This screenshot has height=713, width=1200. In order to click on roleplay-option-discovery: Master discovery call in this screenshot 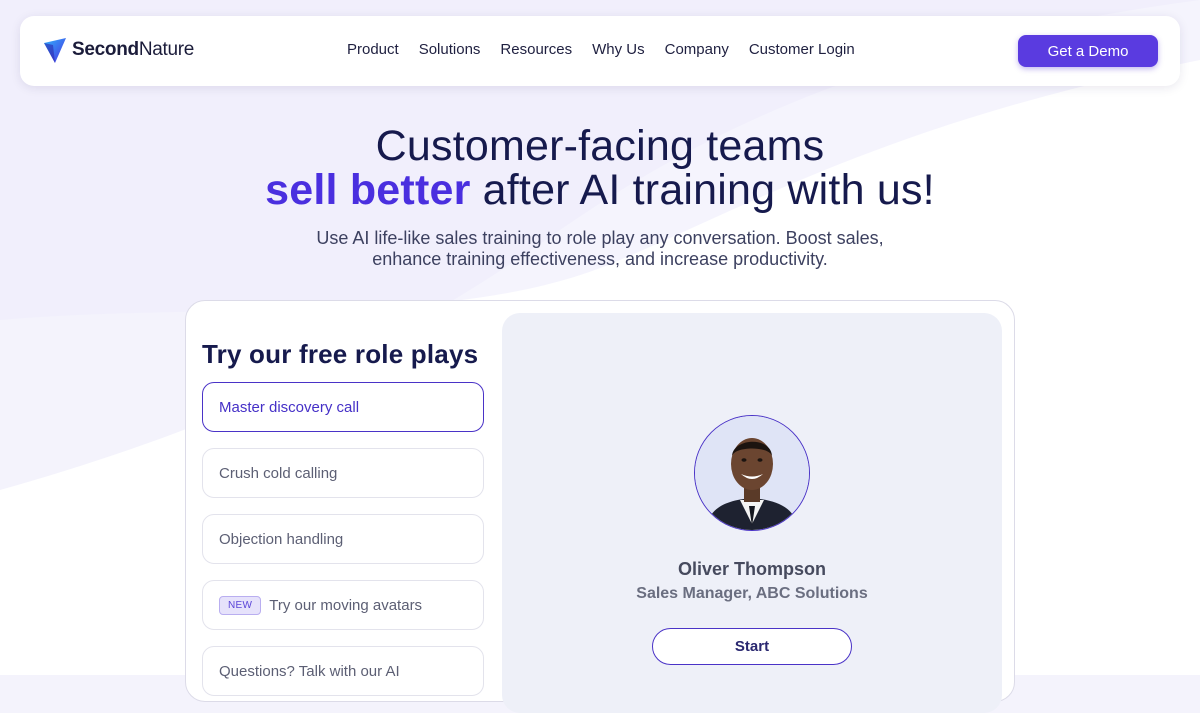, I will do `click(343, 407)`.